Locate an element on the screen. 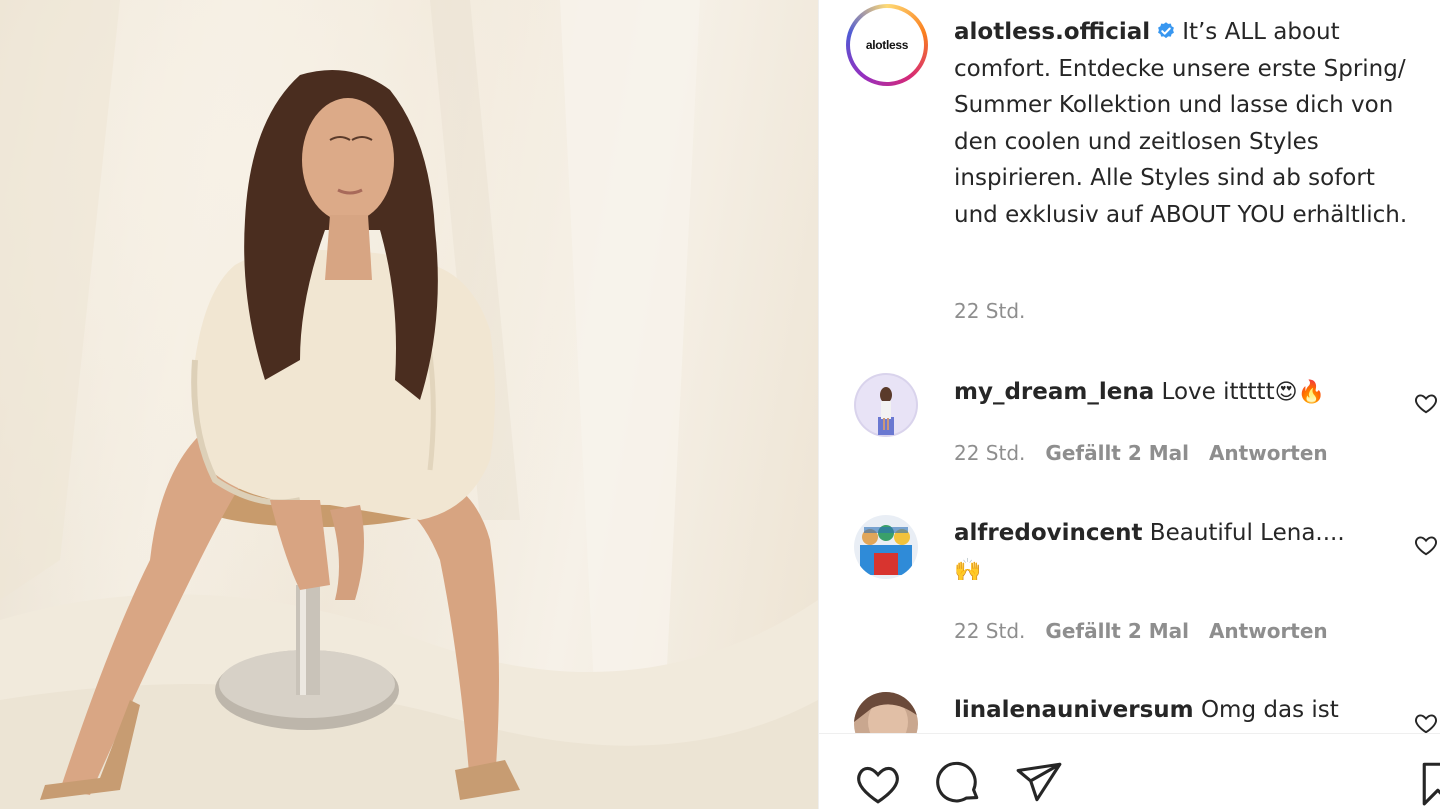 The image size is (1440, 809). bookmark-icon is located at coordinates (1429, 783).